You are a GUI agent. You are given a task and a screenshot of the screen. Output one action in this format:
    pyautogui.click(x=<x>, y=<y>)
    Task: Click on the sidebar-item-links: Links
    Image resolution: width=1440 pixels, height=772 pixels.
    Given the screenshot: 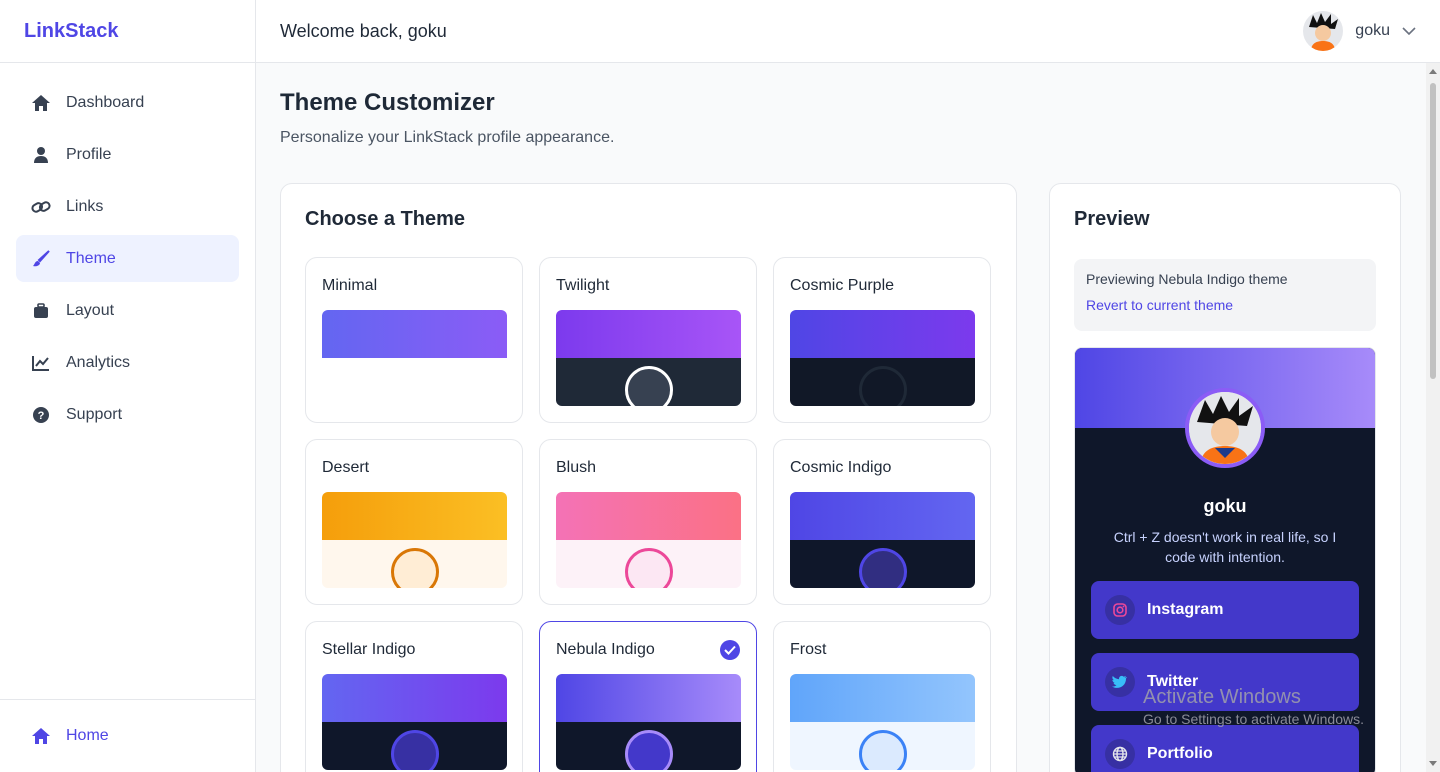 What is the action you would take?
    pyautogui.click(x=127, y=206)
    